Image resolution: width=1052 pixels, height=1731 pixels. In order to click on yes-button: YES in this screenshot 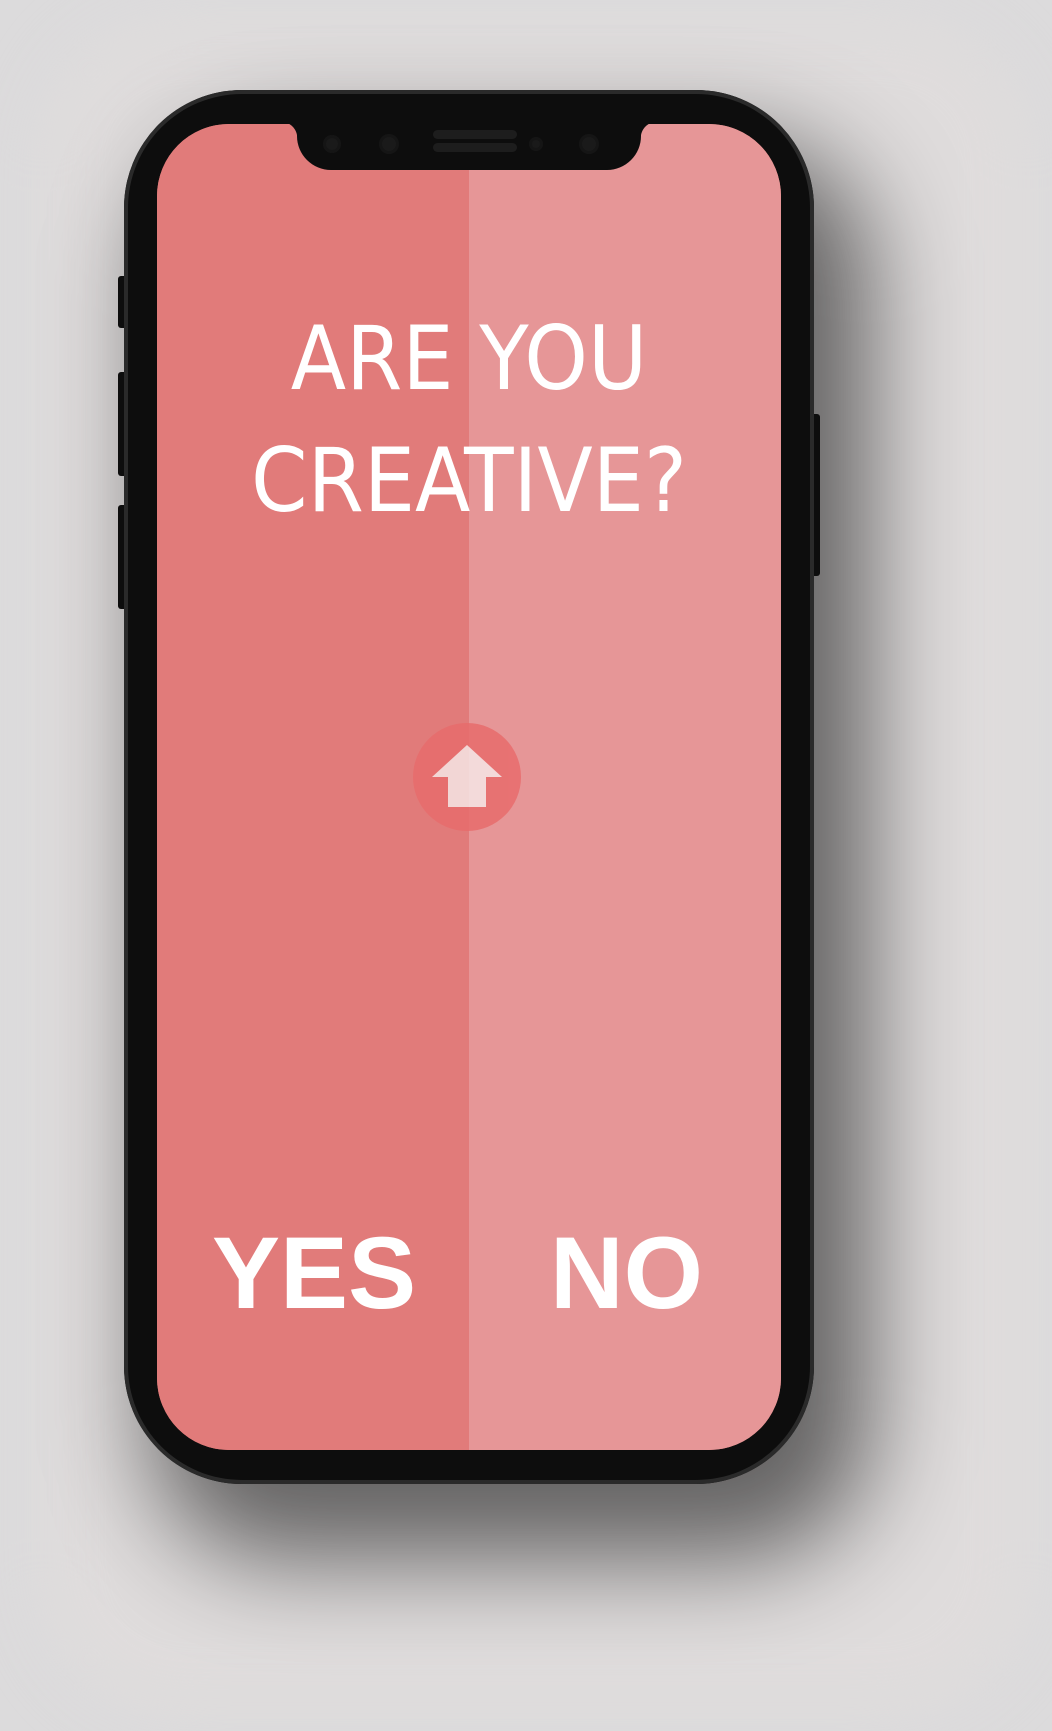, I will do `click(314, 1273)`.